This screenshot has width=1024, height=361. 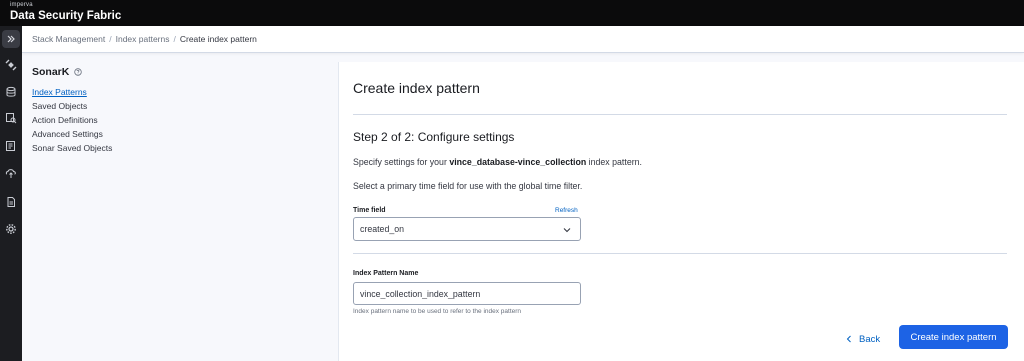 I want to click on back-button: Back, so click(x=862, y=339).